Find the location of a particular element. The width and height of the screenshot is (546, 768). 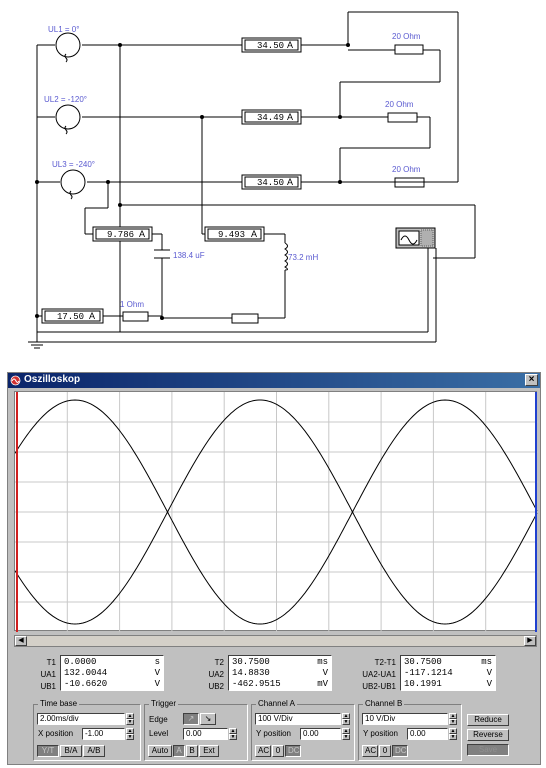

channel-a-zero-button: 0 is located at coordinates (278, 751).